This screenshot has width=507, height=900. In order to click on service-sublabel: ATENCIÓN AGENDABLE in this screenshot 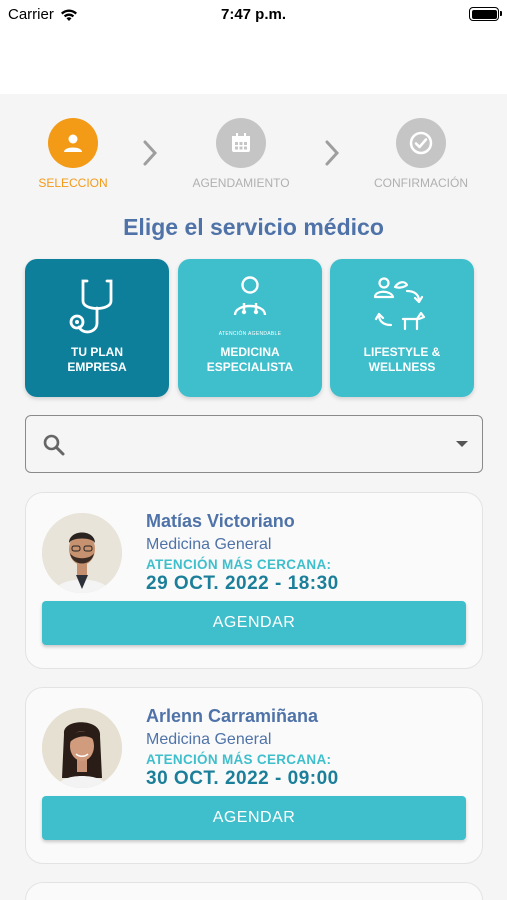, I will do `click(250, 334)`.